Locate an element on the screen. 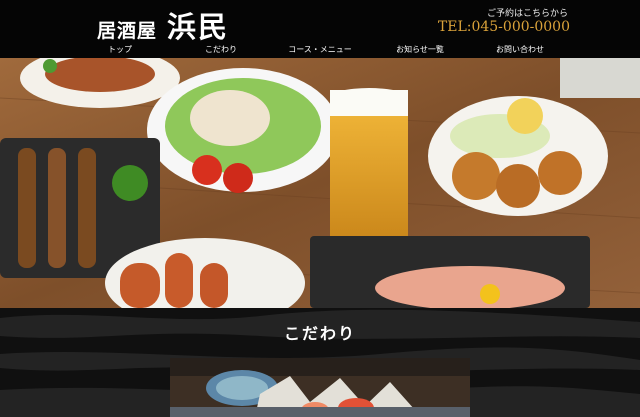 This screenshot has width=640, height=417. nav-item-course-menu: コース・メニュー is located at coordinates (320, 49).